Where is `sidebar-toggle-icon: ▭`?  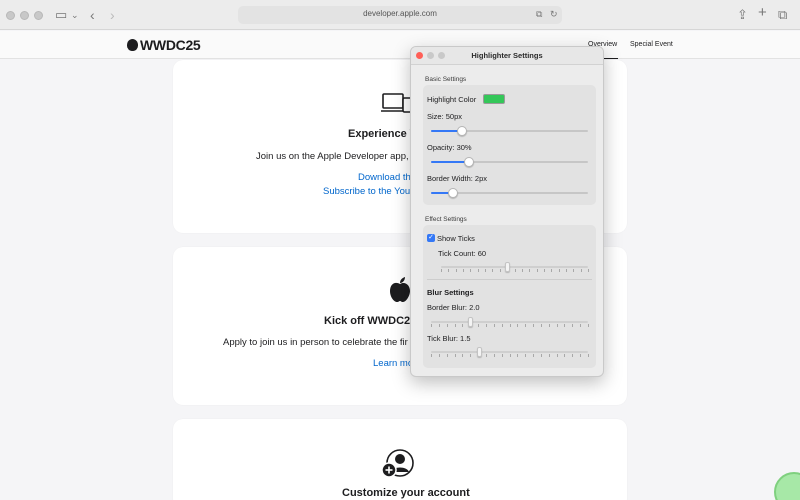
sidebar-toggle-icon: ▭ is located at coordinates (61, 15).